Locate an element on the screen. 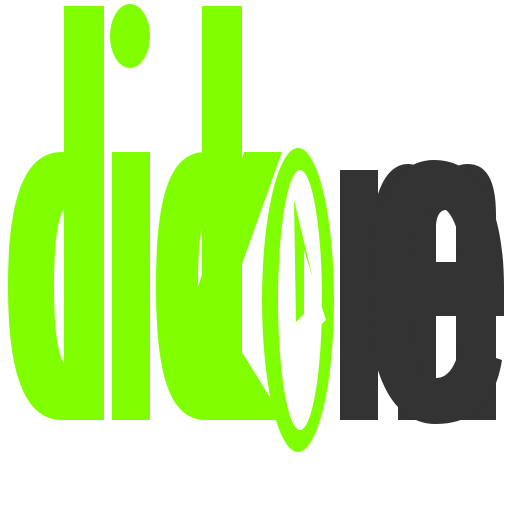  pointer-circle-icon is located at coordinates (298, 300).